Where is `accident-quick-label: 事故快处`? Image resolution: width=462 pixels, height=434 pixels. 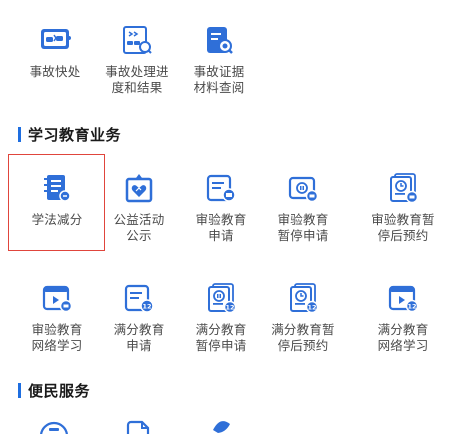
accident-quick-label: 事故快处 is located at coordinates (55, 71).